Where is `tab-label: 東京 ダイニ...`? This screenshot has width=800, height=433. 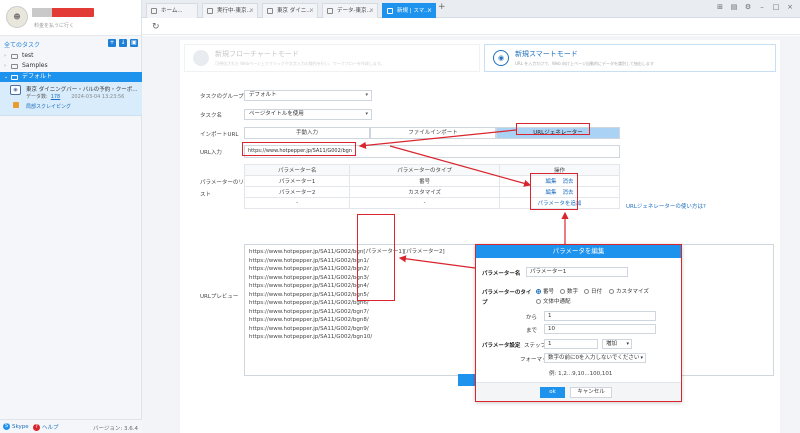
tab-label: 東京 ダイニ... is located at coordinates (294, 11).